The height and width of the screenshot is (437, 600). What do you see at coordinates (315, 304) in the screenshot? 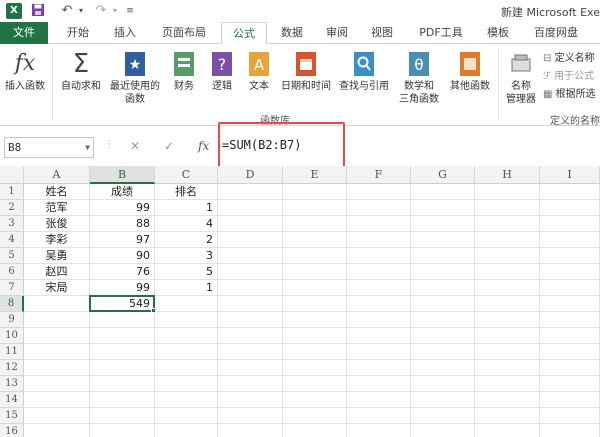
I see `cell-e8` at bounding box center [315, 304].